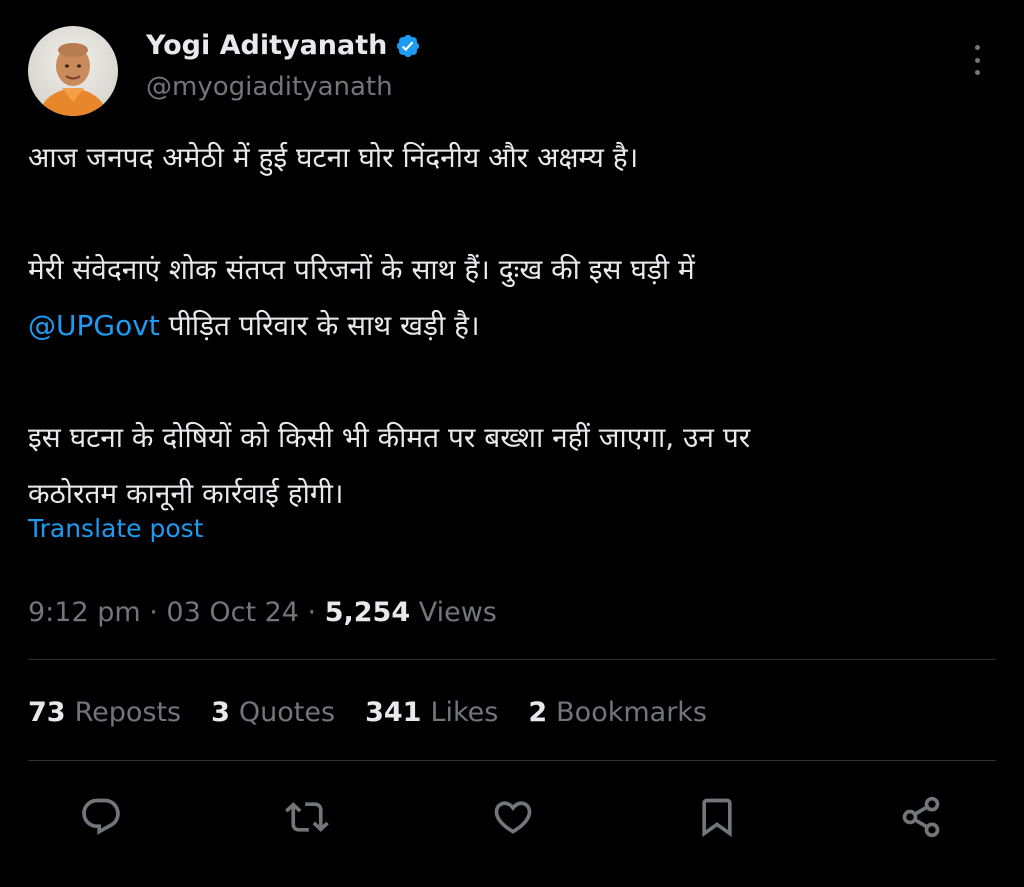  What do you see at coordinates (453, 612) in the screenshot?
I see `views-label: Views` at bounding box center [453, 612].